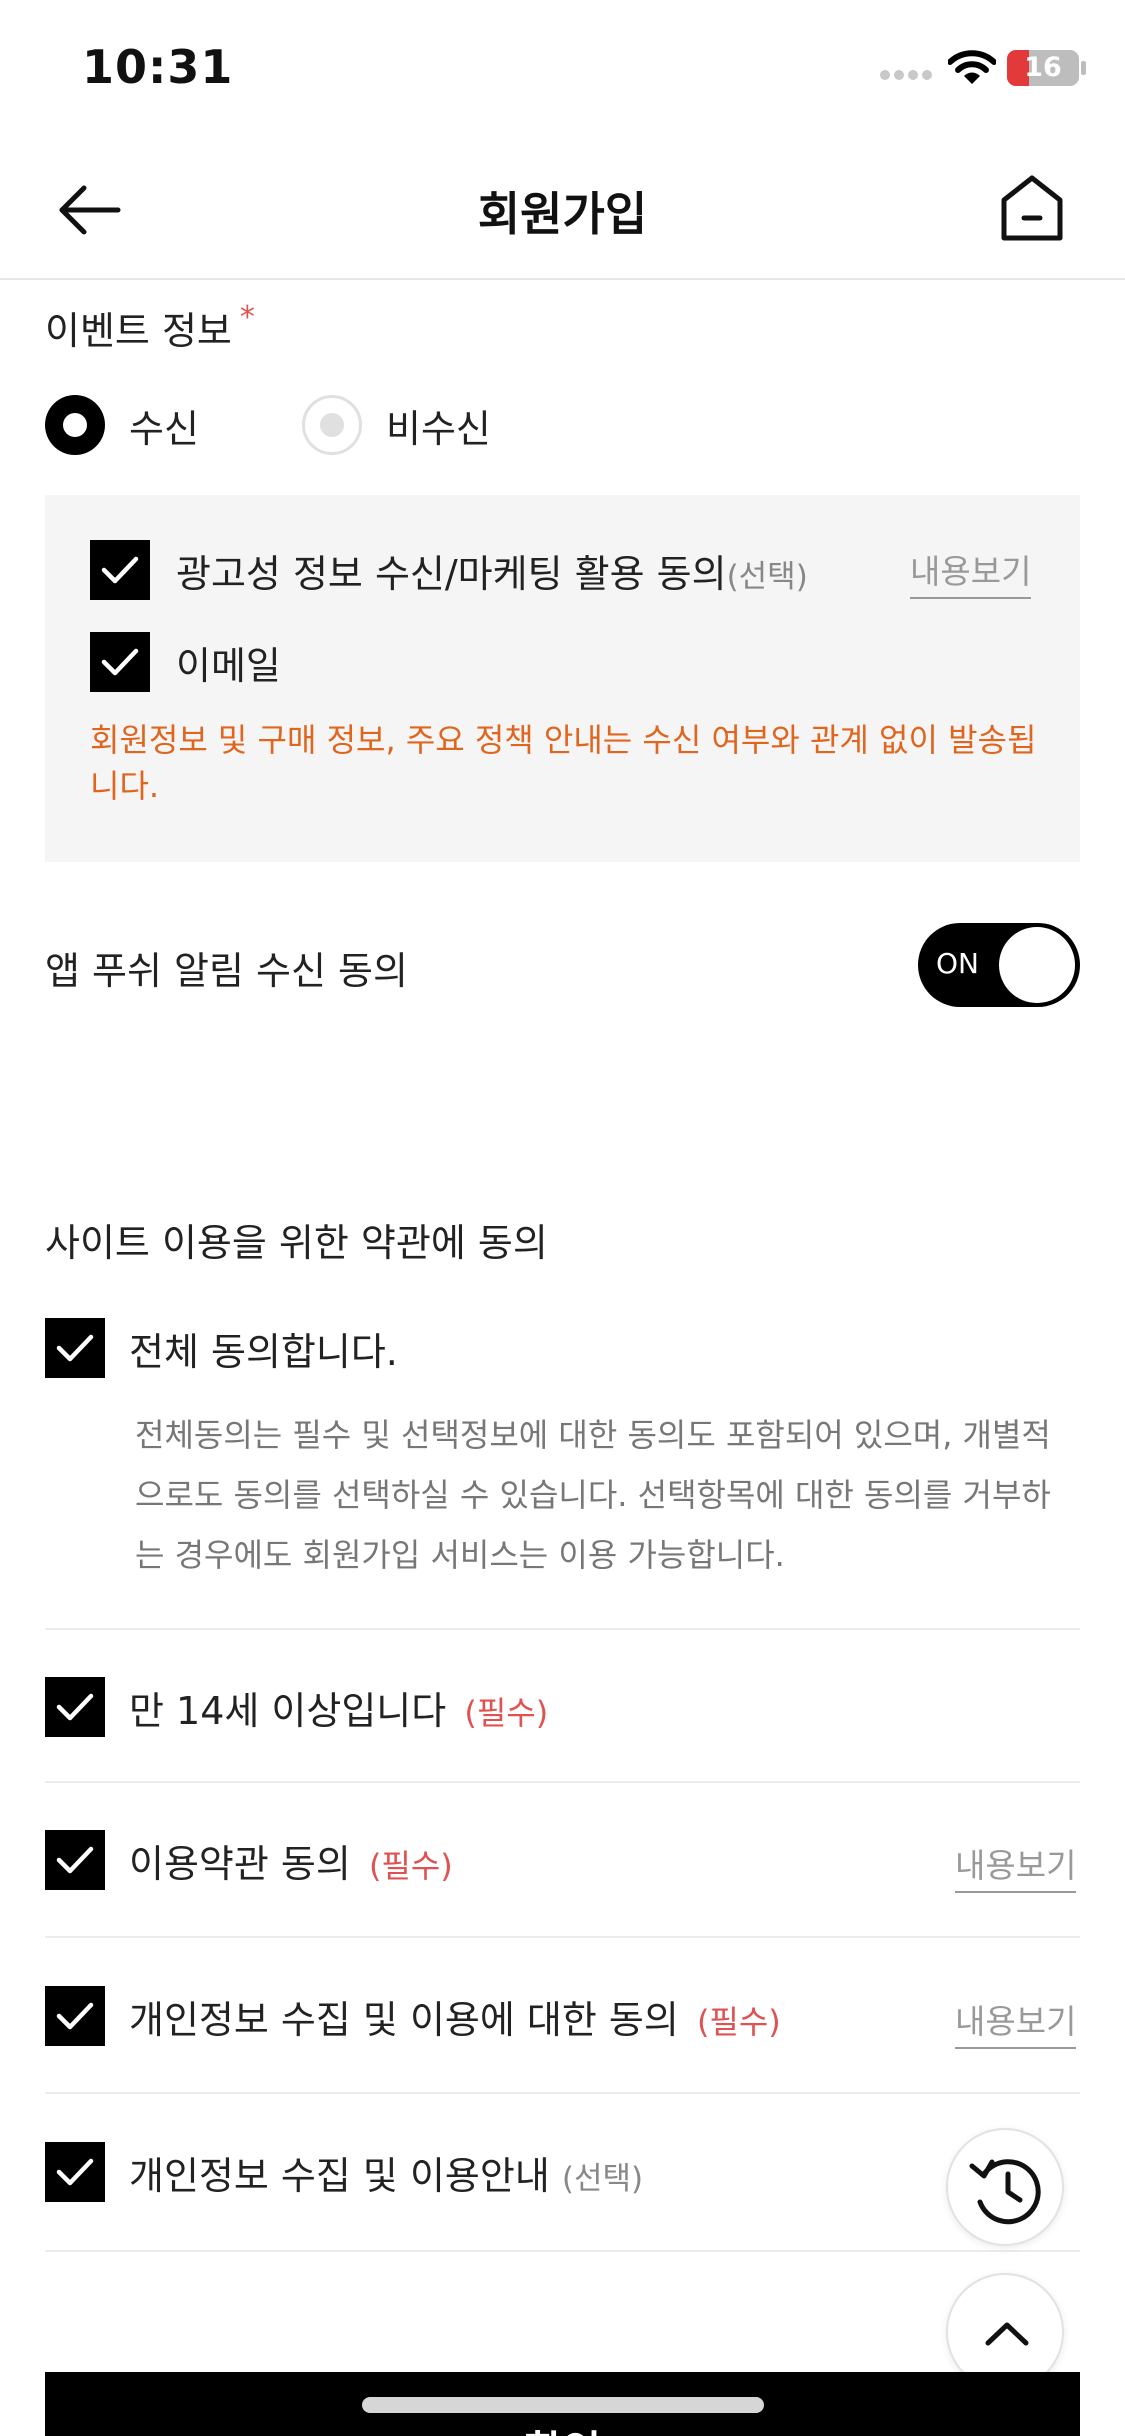  What do you see at coordinates (562, 2427) in the screenshot?
I see `confirm-label: 확인` at bounding box center [562, 2427].